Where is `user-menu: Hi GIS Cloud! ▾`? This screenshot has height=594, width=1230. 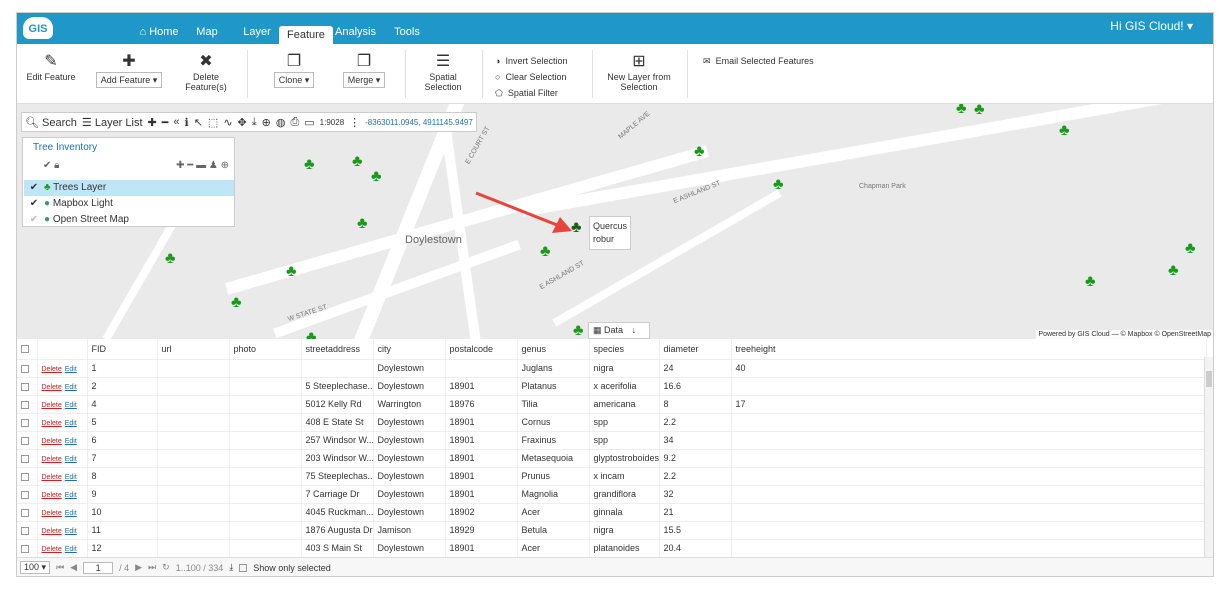
user-menu: Hi GIS Cloud! ▾ is located at coordinates (1151, 26).